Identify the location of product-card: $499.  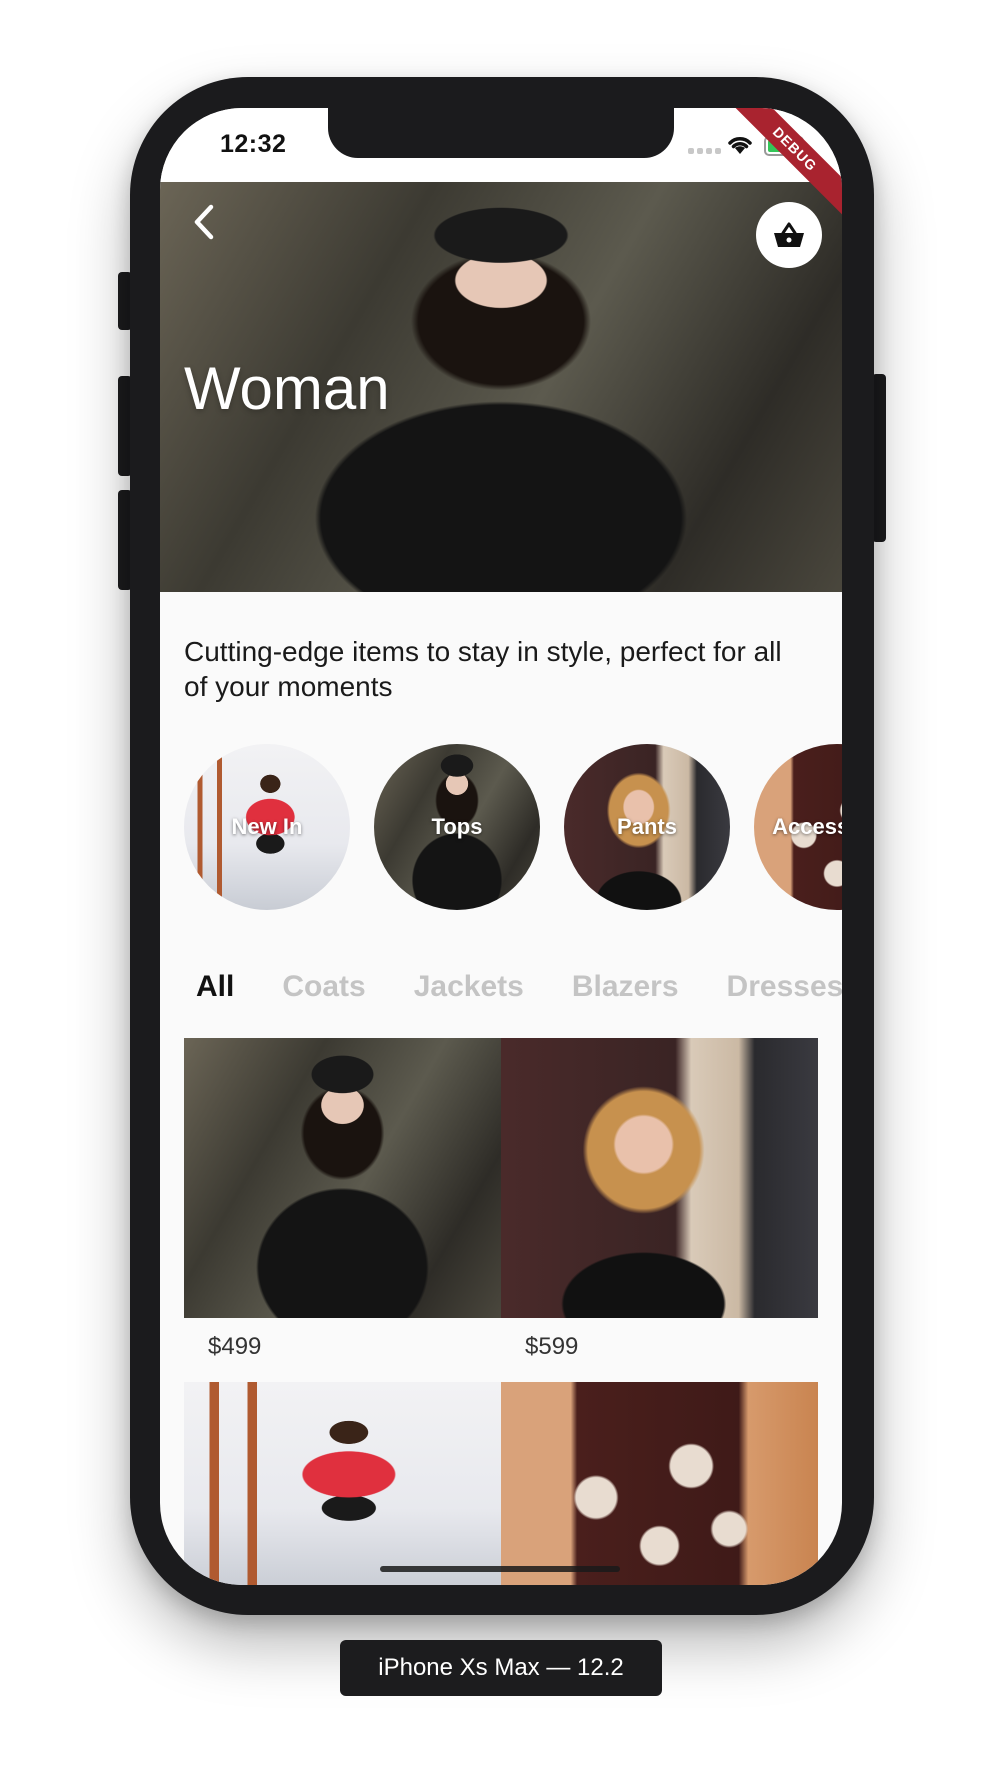
(342, 1199).